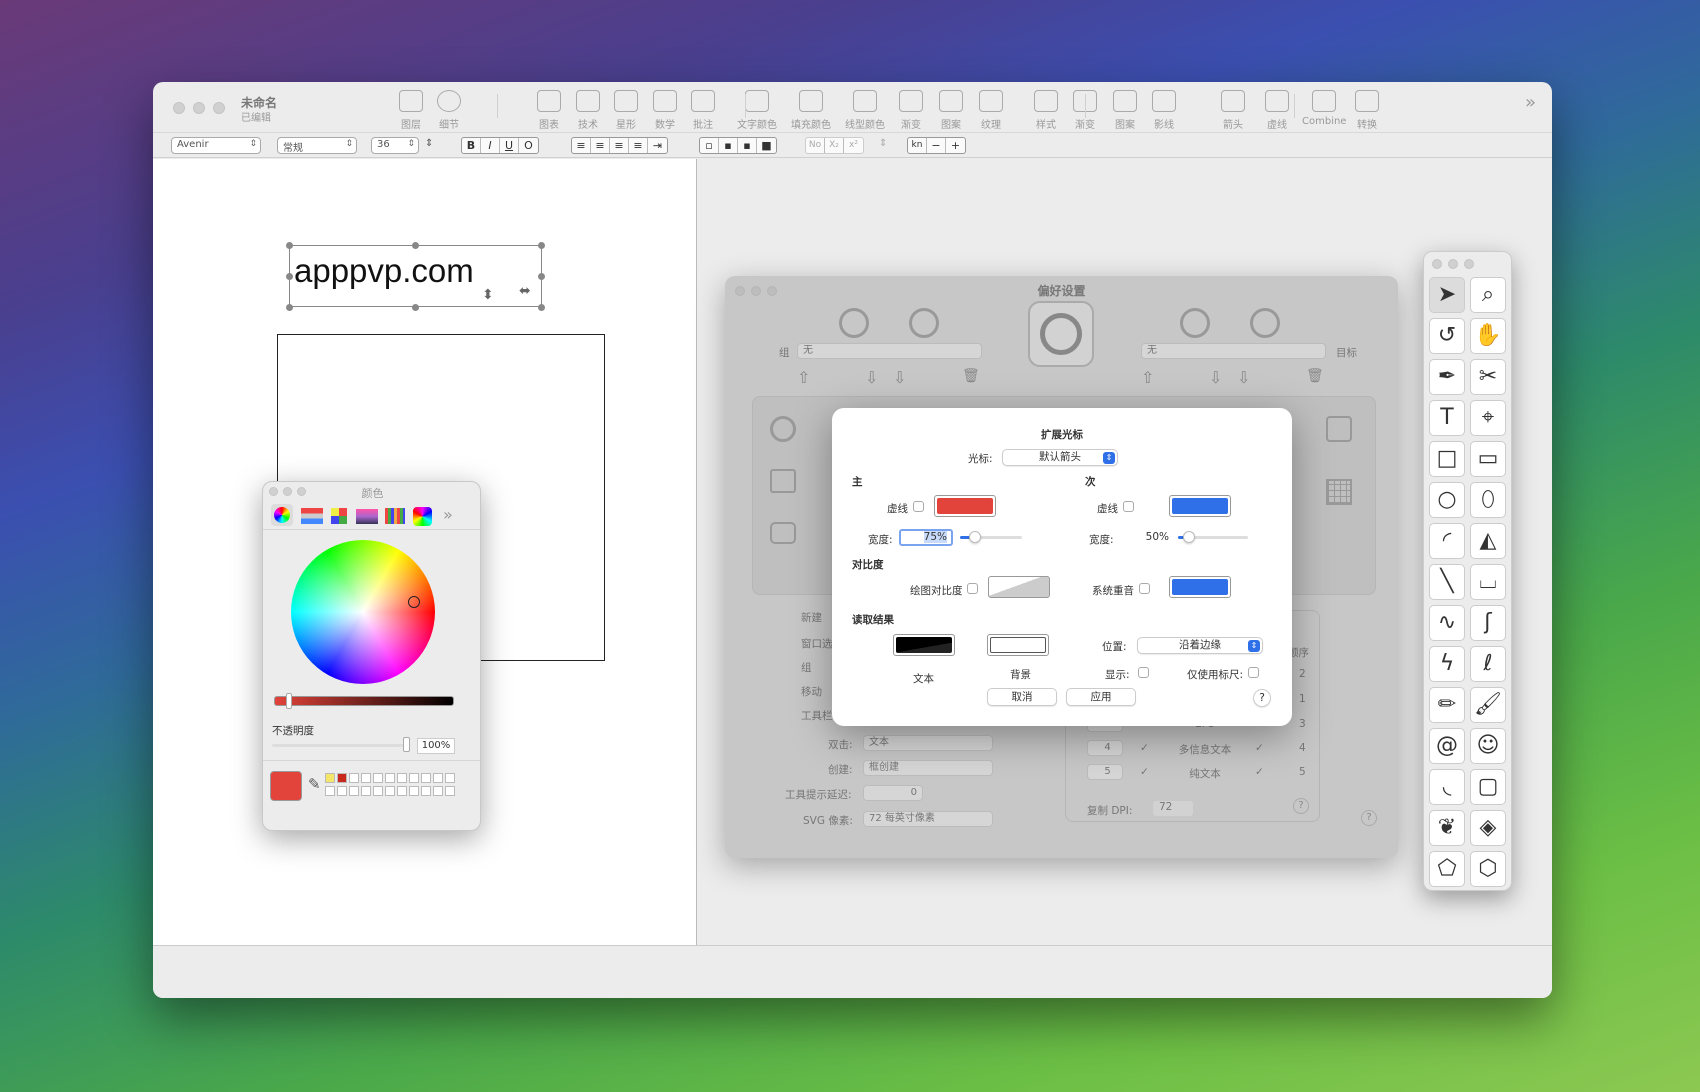  What do you see at coordinates (395, 516) in the screenshot?
I see `pencils-mode-icon` at bounding box center [395, 516].